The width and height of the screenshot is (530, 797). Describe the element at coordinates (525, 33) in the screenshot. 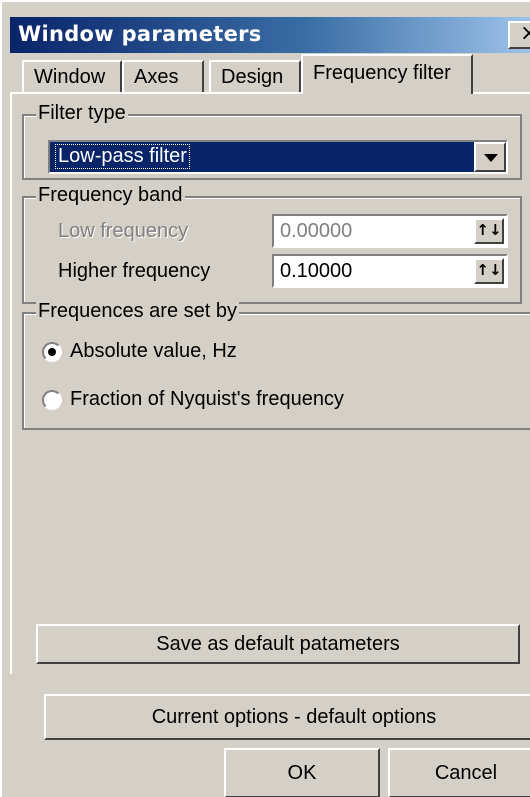

I see `close-icon: ×` at that location.